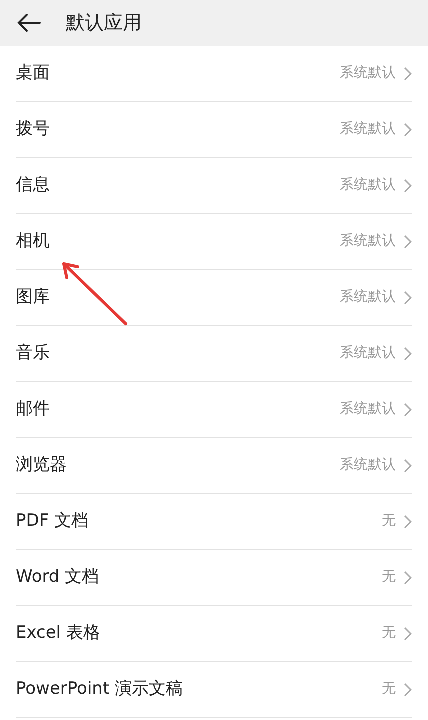 The width and height of the screenshot is (428, 720). I want to click on list-item: 相机 系统默认, so click(214, 242).